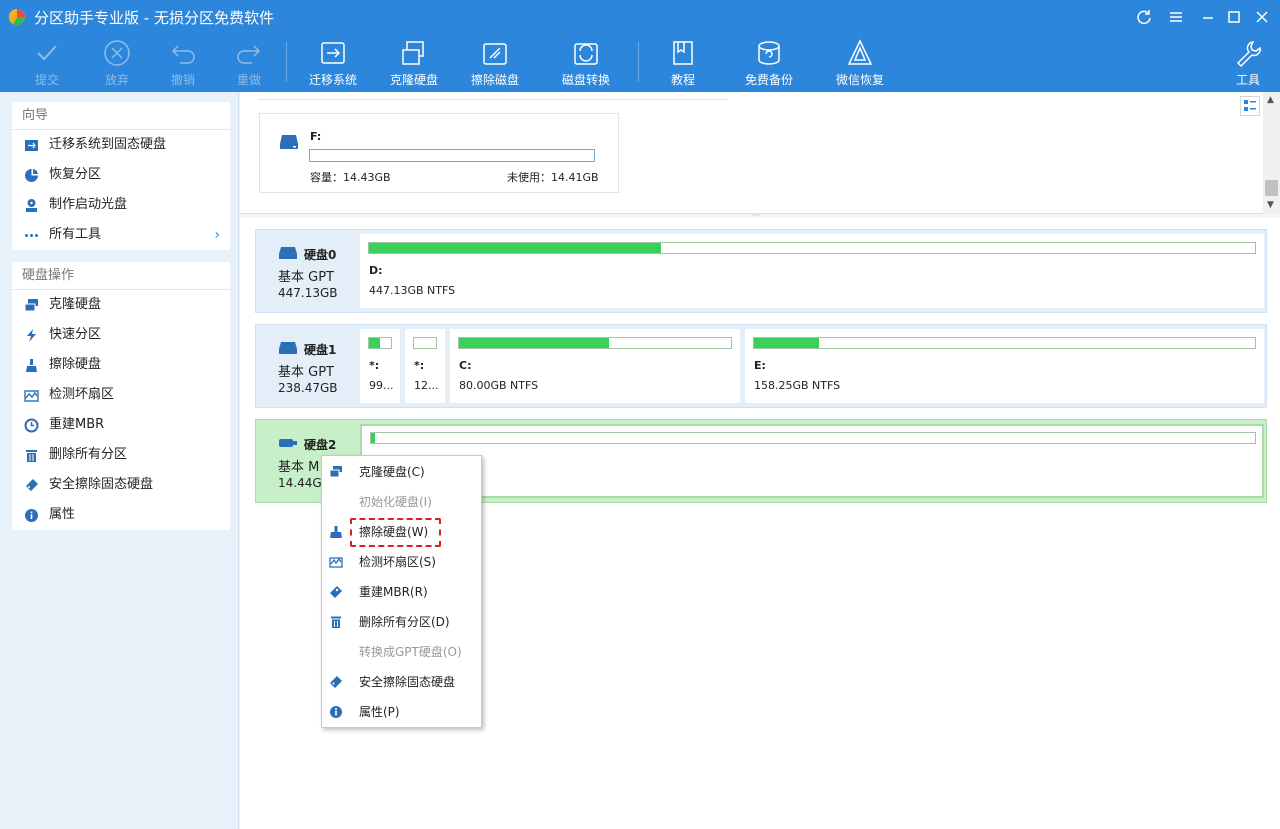 The width and height of the screenshot is (1280, 829). I want to click on partition-f: F:, so click(812, 461).